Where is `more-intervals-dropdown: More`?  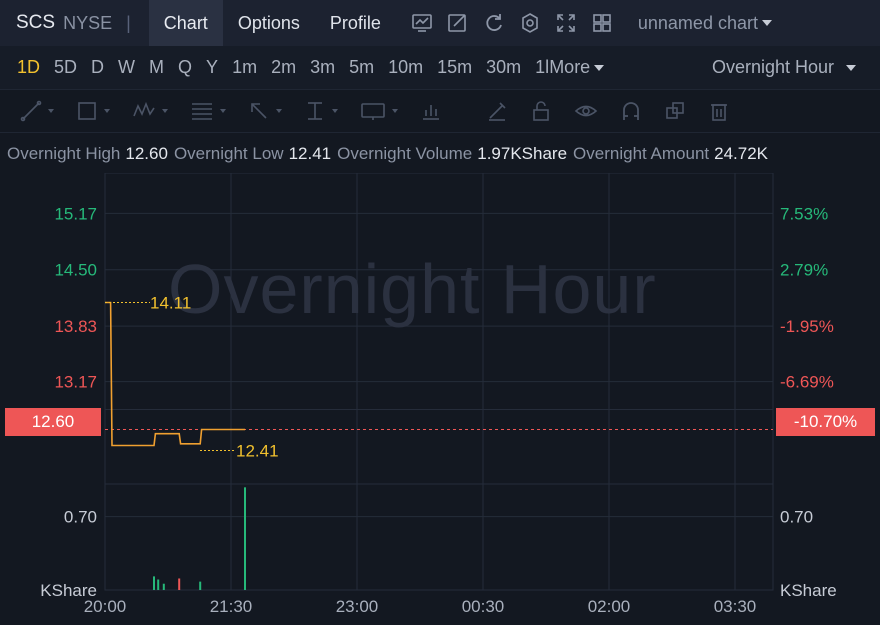
more-intervals-dropdown: More is located at coordinates (577, 67).